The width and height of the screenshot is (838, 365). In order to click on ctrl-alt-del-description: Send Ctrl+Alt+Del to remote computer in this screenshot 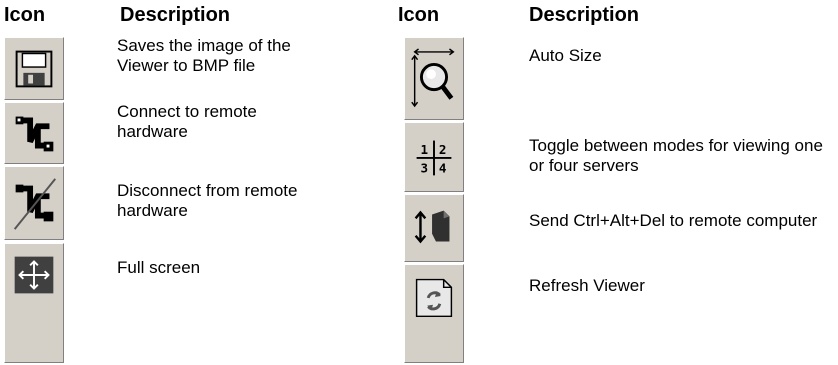, I will do `click(673, 220)`.